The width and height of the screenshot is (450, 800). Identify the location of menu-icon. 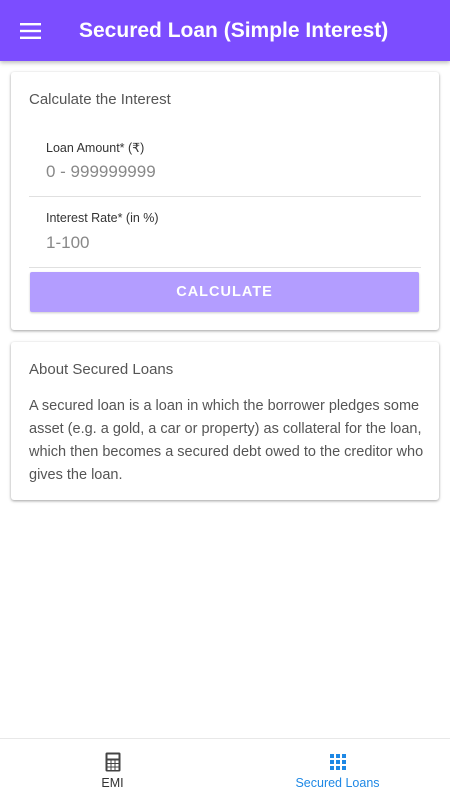
(30, 30).